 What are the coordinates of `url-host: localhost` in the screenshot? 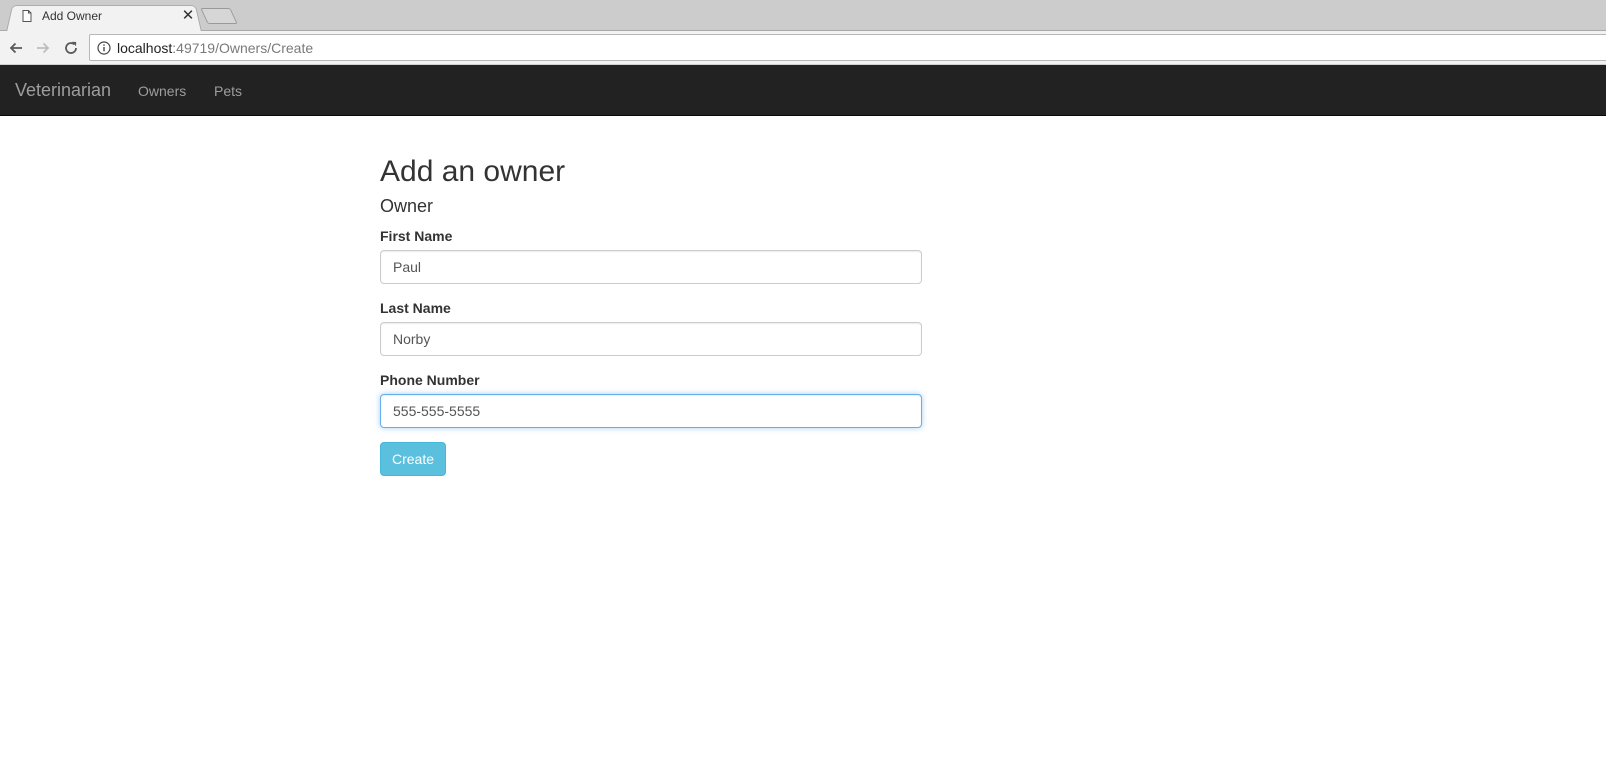 It's located at (145, 47).